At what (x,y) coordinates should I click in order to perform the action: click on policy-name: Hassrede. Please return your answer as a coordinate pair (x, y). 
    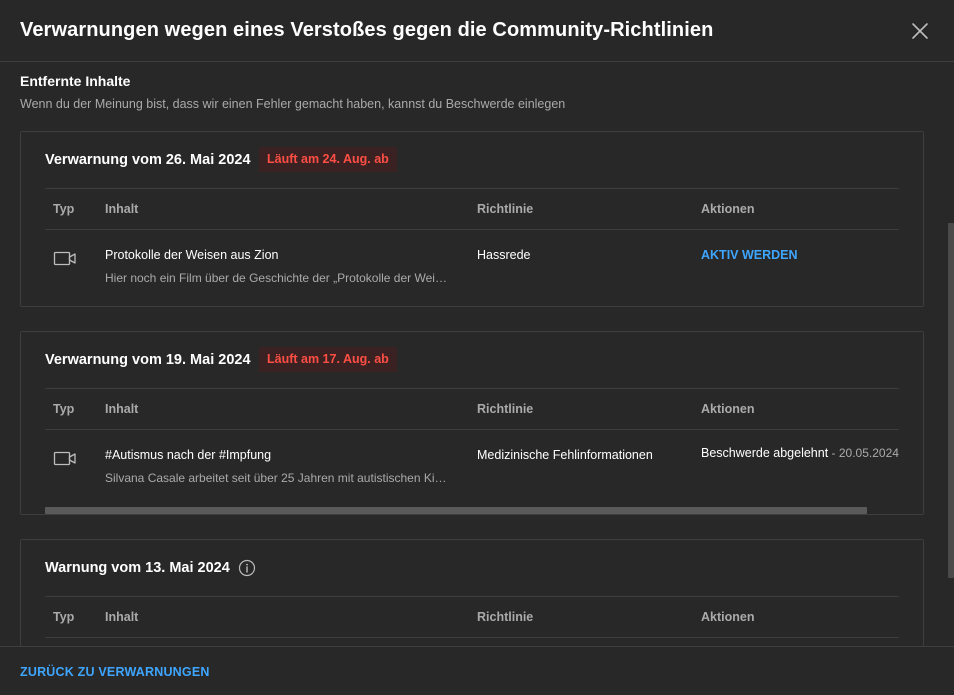
    Looking at the image, I should click on (504, 255).